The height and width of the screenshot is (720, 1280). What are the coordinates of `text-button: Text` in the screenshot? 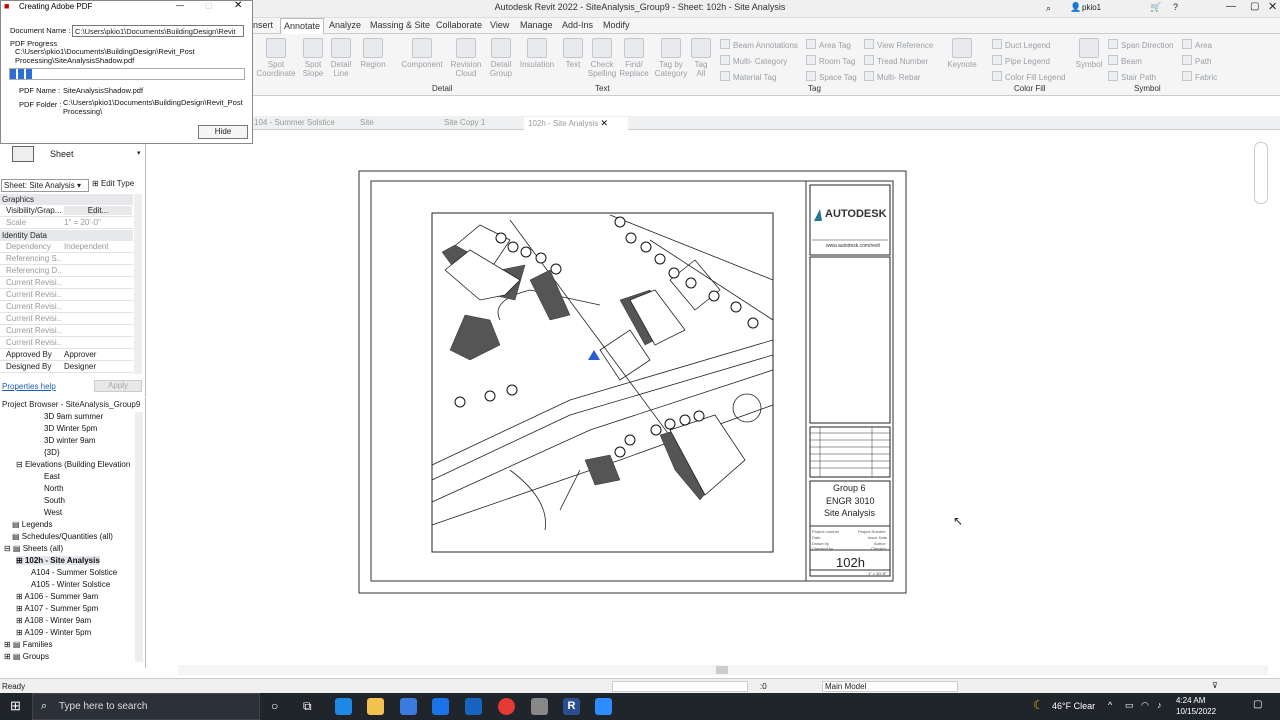 It's located at (573, 51).